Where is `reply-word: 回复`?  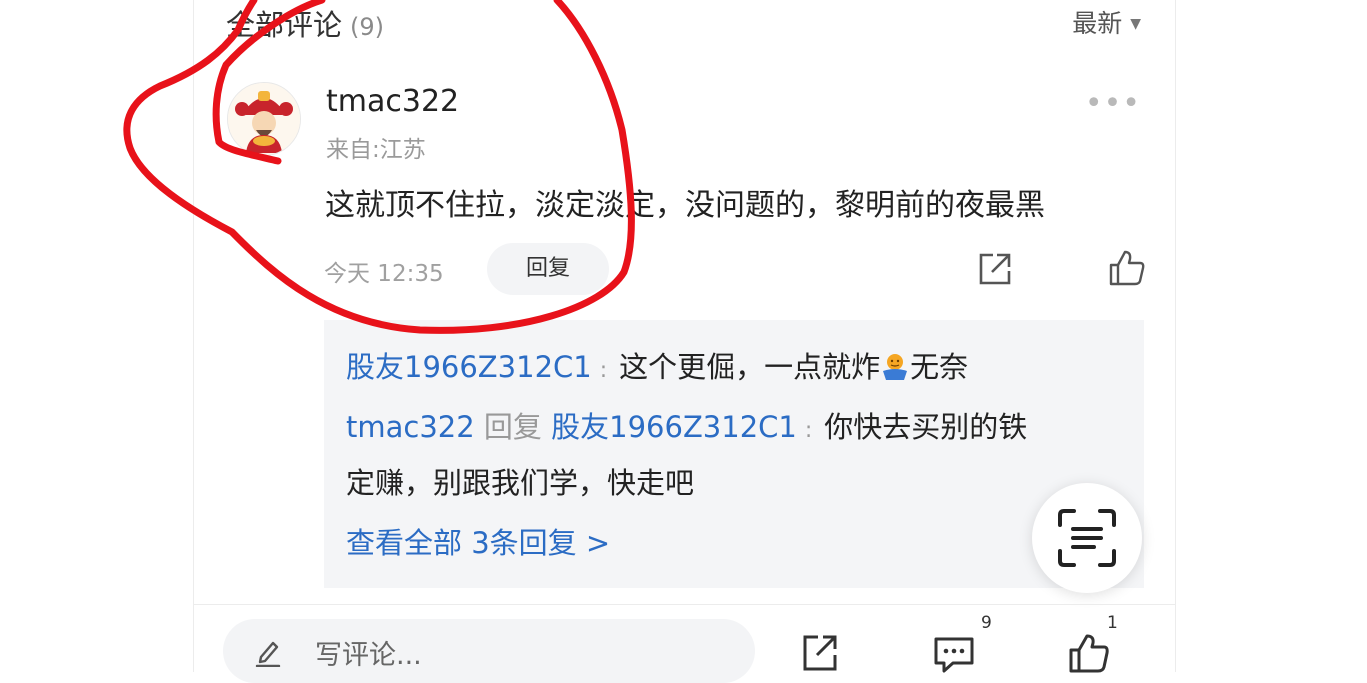 reply-word: 回复 is located at coordinates (512, 427).